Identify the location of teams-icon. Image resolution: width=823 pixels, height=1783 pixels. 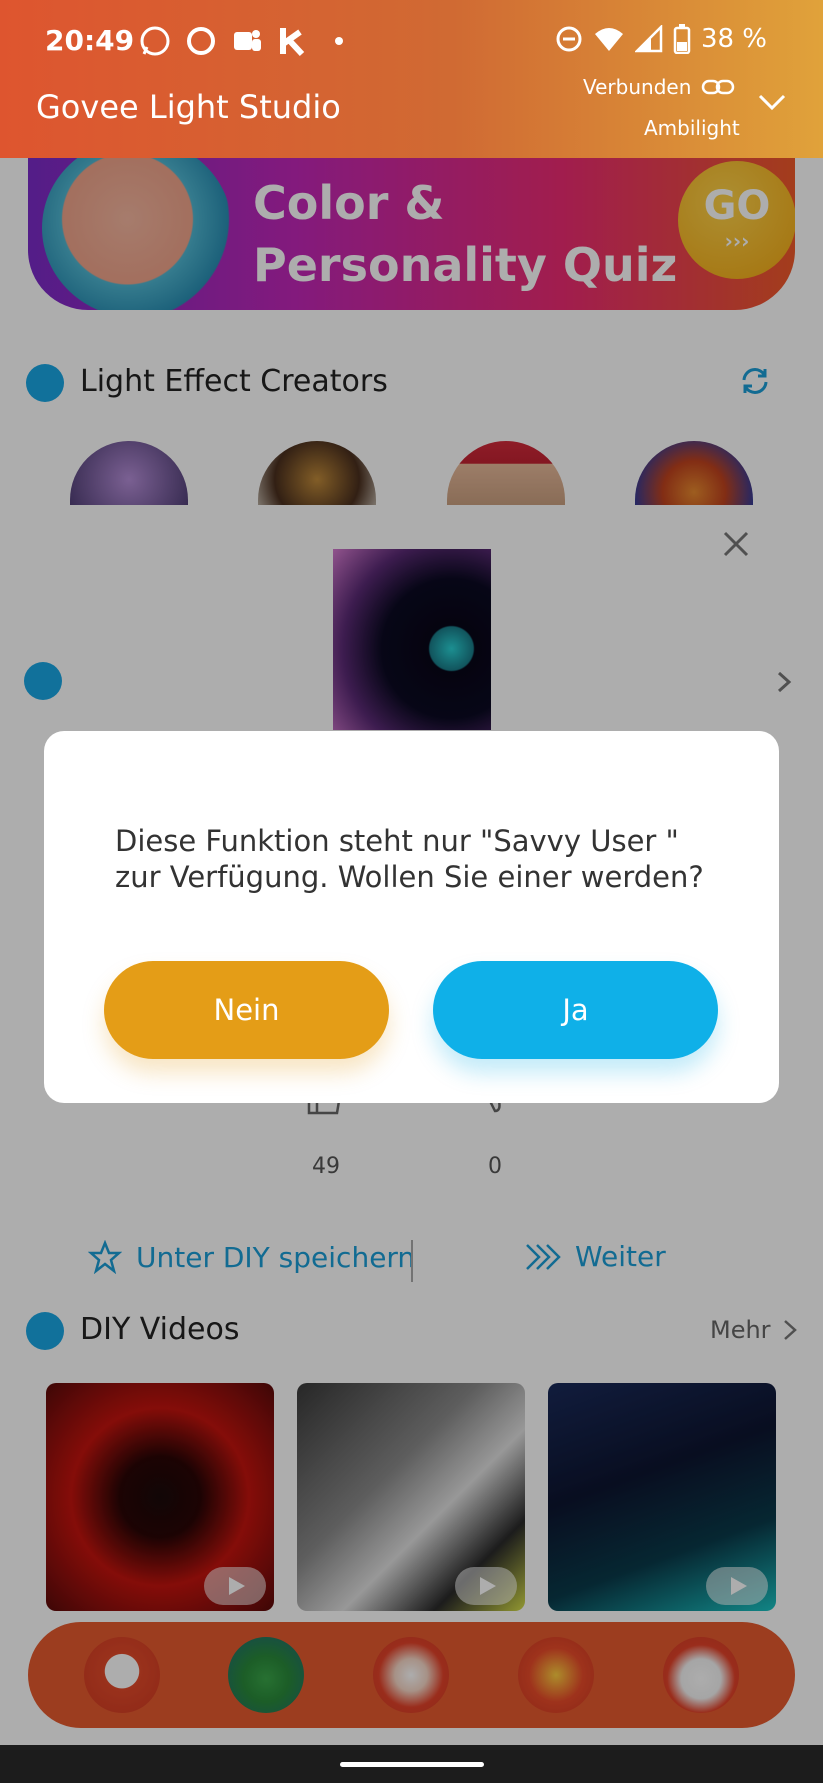
(247, 40).